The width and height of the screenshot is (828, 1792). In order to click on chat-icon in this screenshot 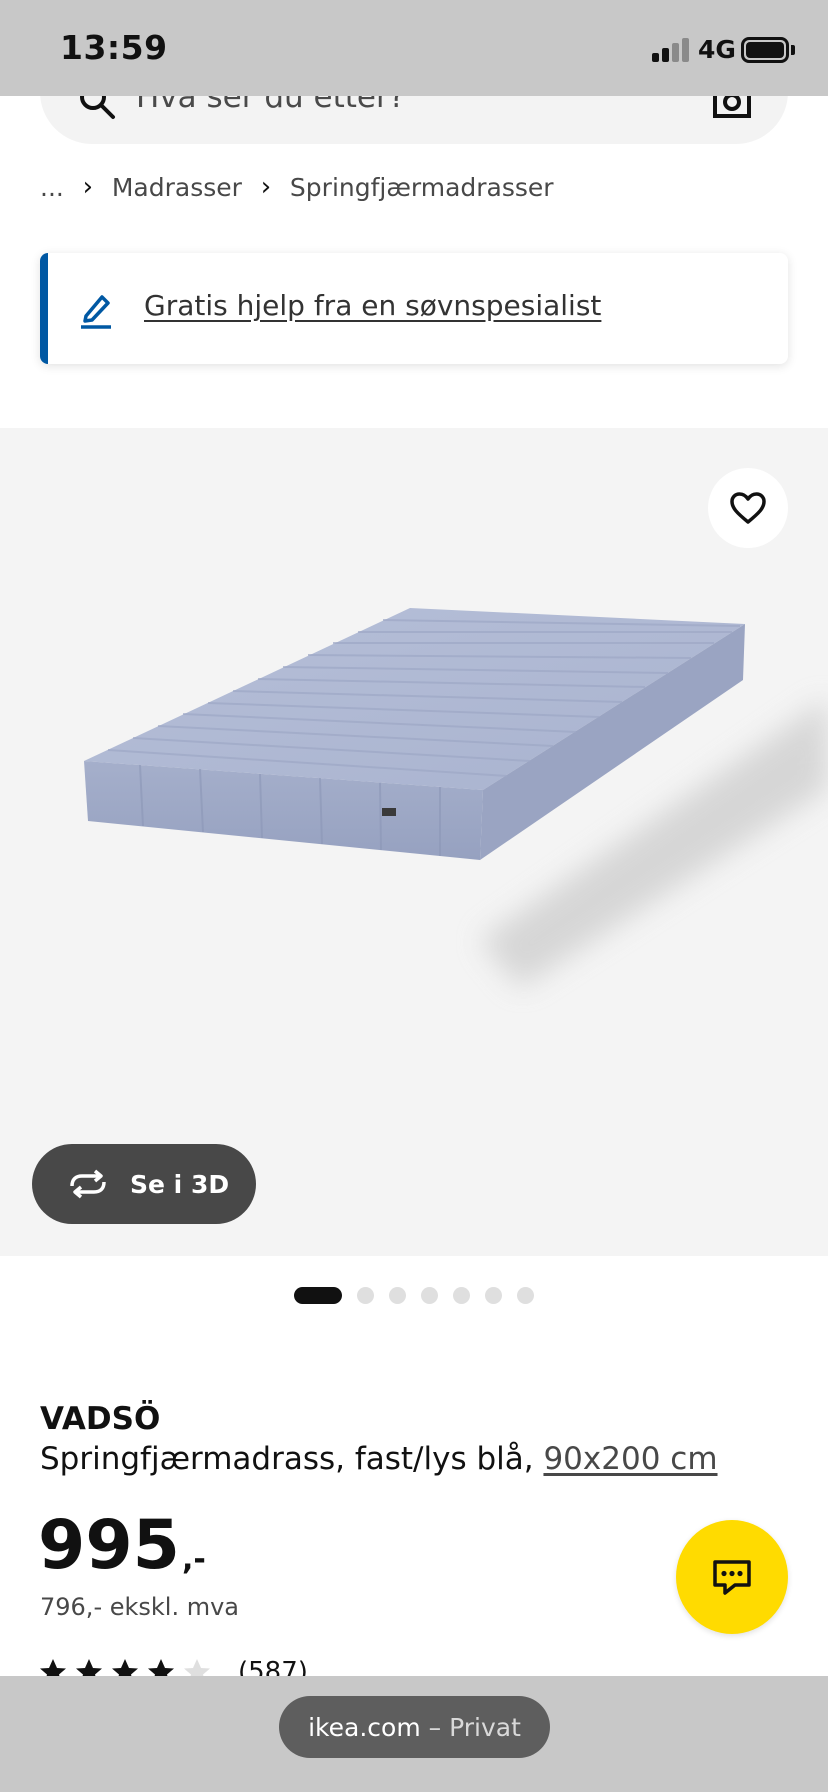, I will do `click(732, 1577)`.